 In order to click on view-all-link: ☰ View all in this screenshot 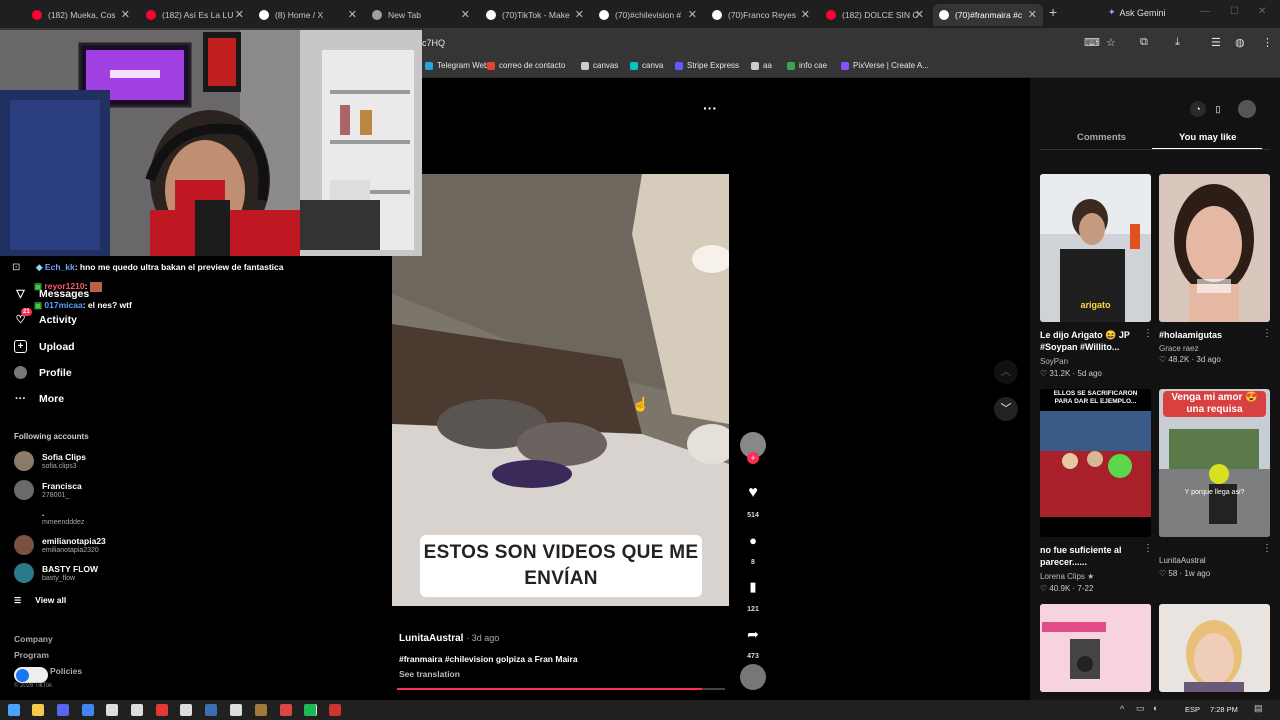, I will do `click(40, 600)`.